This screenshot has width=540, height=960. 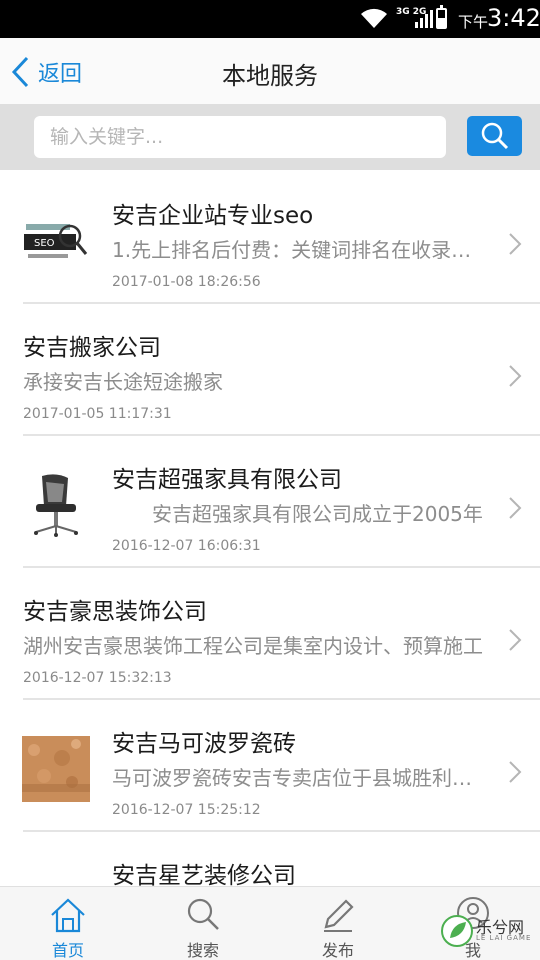 I want to click on item-title: 安吉马可波罗瓷砖, so click(x=204, y=744).